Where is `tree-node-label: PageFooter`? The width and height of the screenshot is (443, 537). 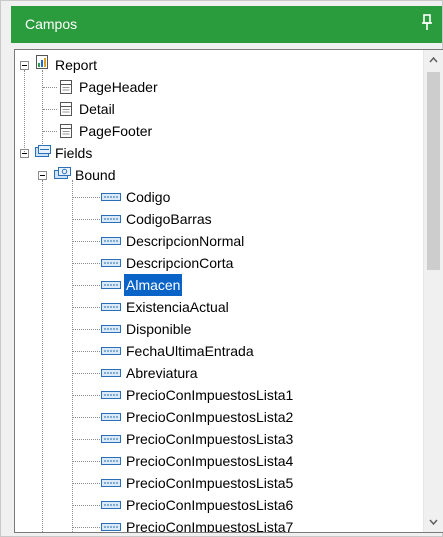
tree-node-label: PageFooter is located at coordinates (116, 131).